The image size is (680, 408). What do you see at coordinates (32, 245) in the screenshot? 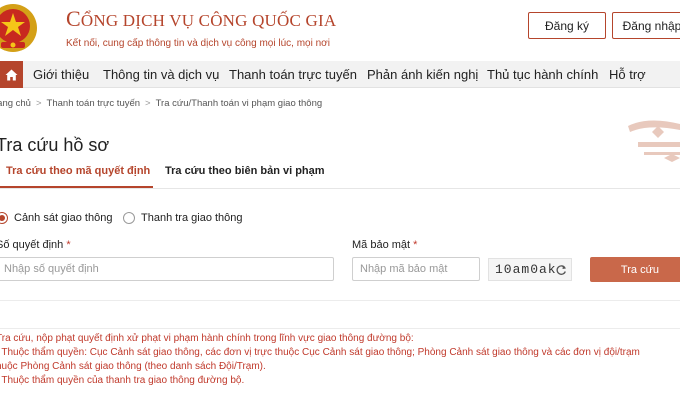
I see `decision-number-label-text: Số quyết định` at bounding box center [32, 245].